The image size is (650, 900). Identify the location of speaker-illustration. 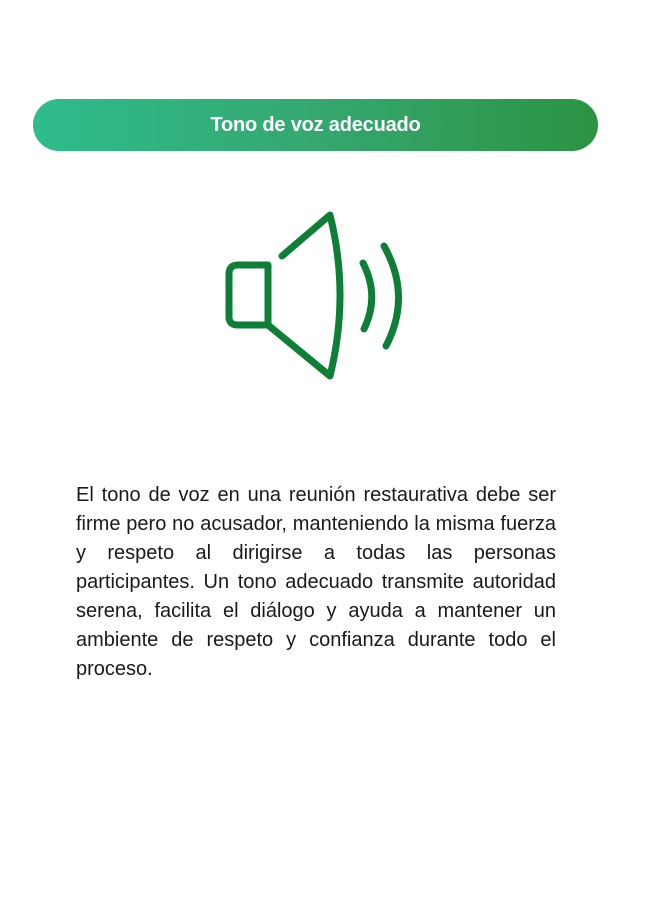
(315, 297).